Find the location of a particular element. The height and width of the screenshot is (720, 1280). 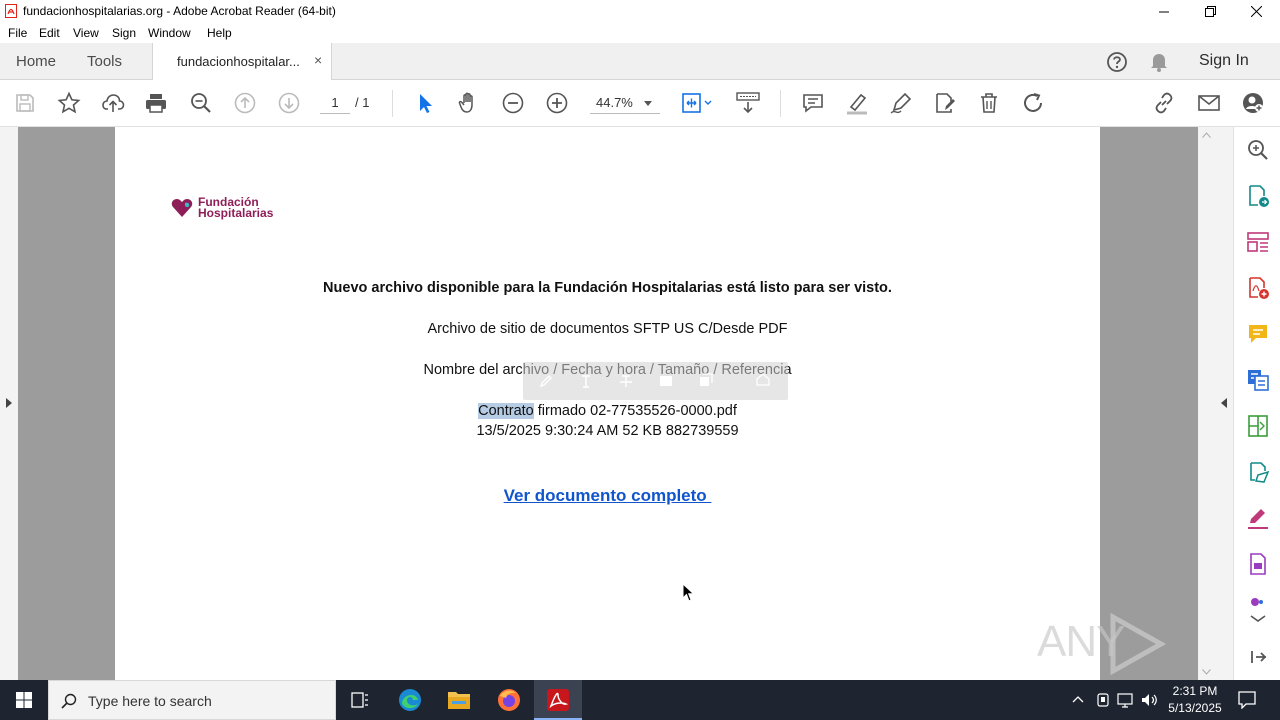

organize-pages-tool is located at coordinates (1258, 242).